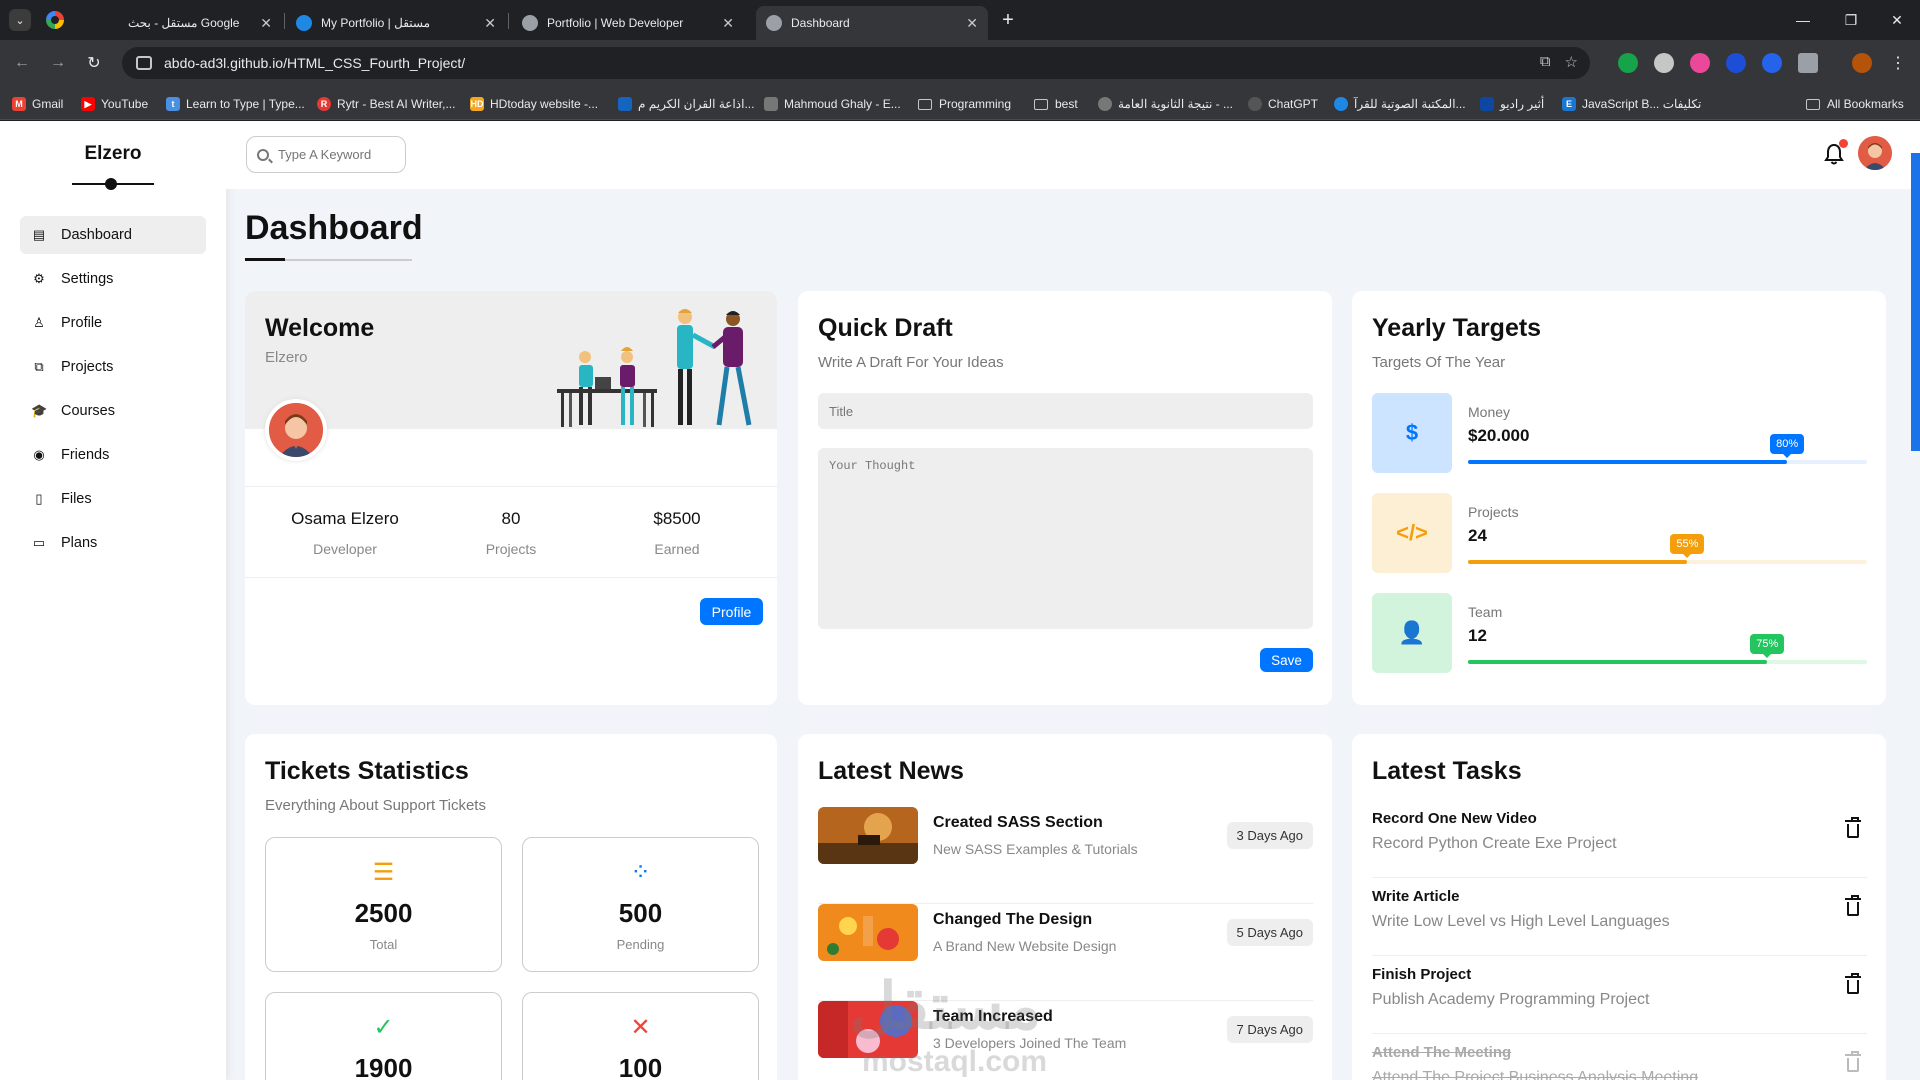 The width and height of the screenshot is (1920, 1080). Describe the element at coordinates (1803, 20) in the screenshot. I see `minimize-button: —` at that location.